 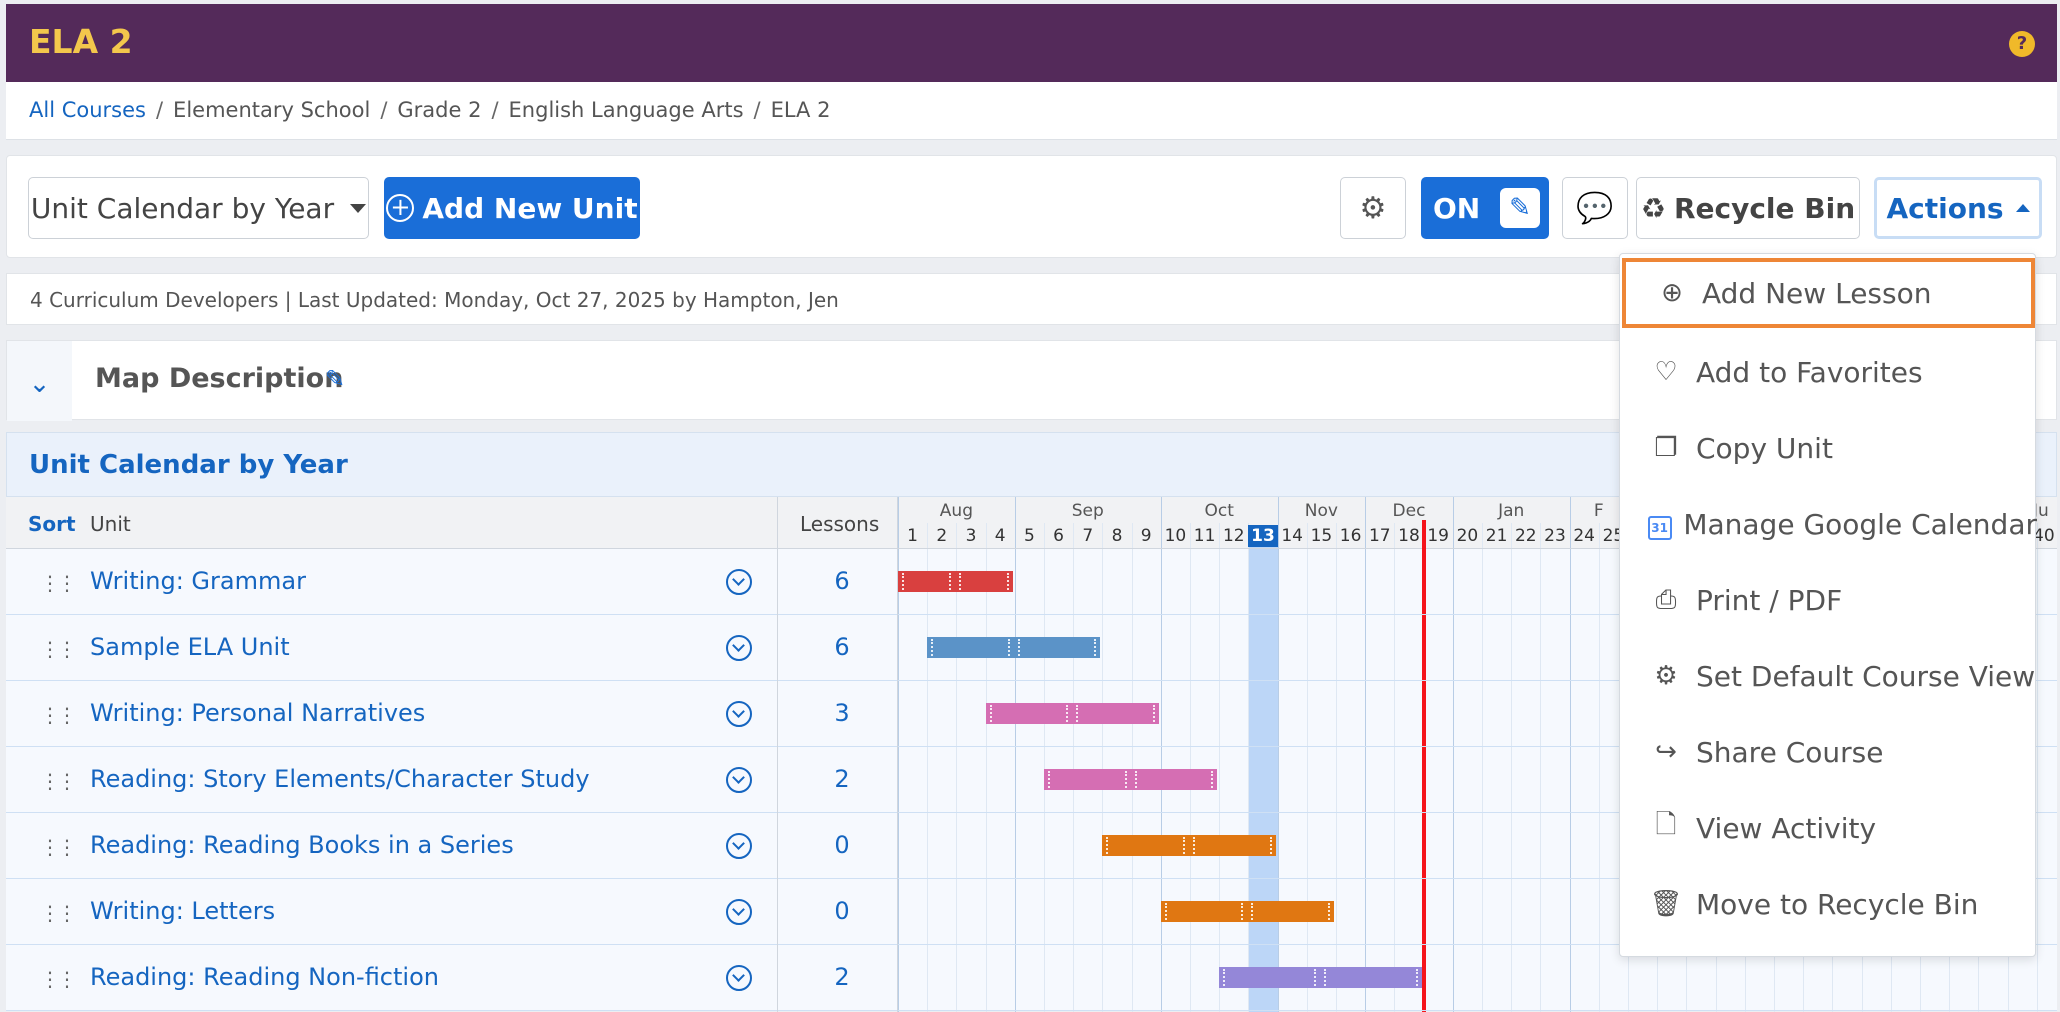 I want to click on unit-name-link: Reading: Story Elements/Character Study, so click(x=340, y=779).